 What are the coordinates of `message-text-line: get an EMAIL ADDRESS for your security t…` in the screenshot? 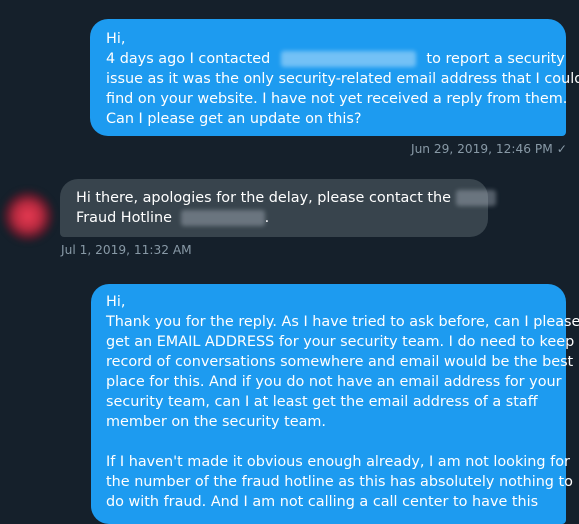 It's located at (342, 342).